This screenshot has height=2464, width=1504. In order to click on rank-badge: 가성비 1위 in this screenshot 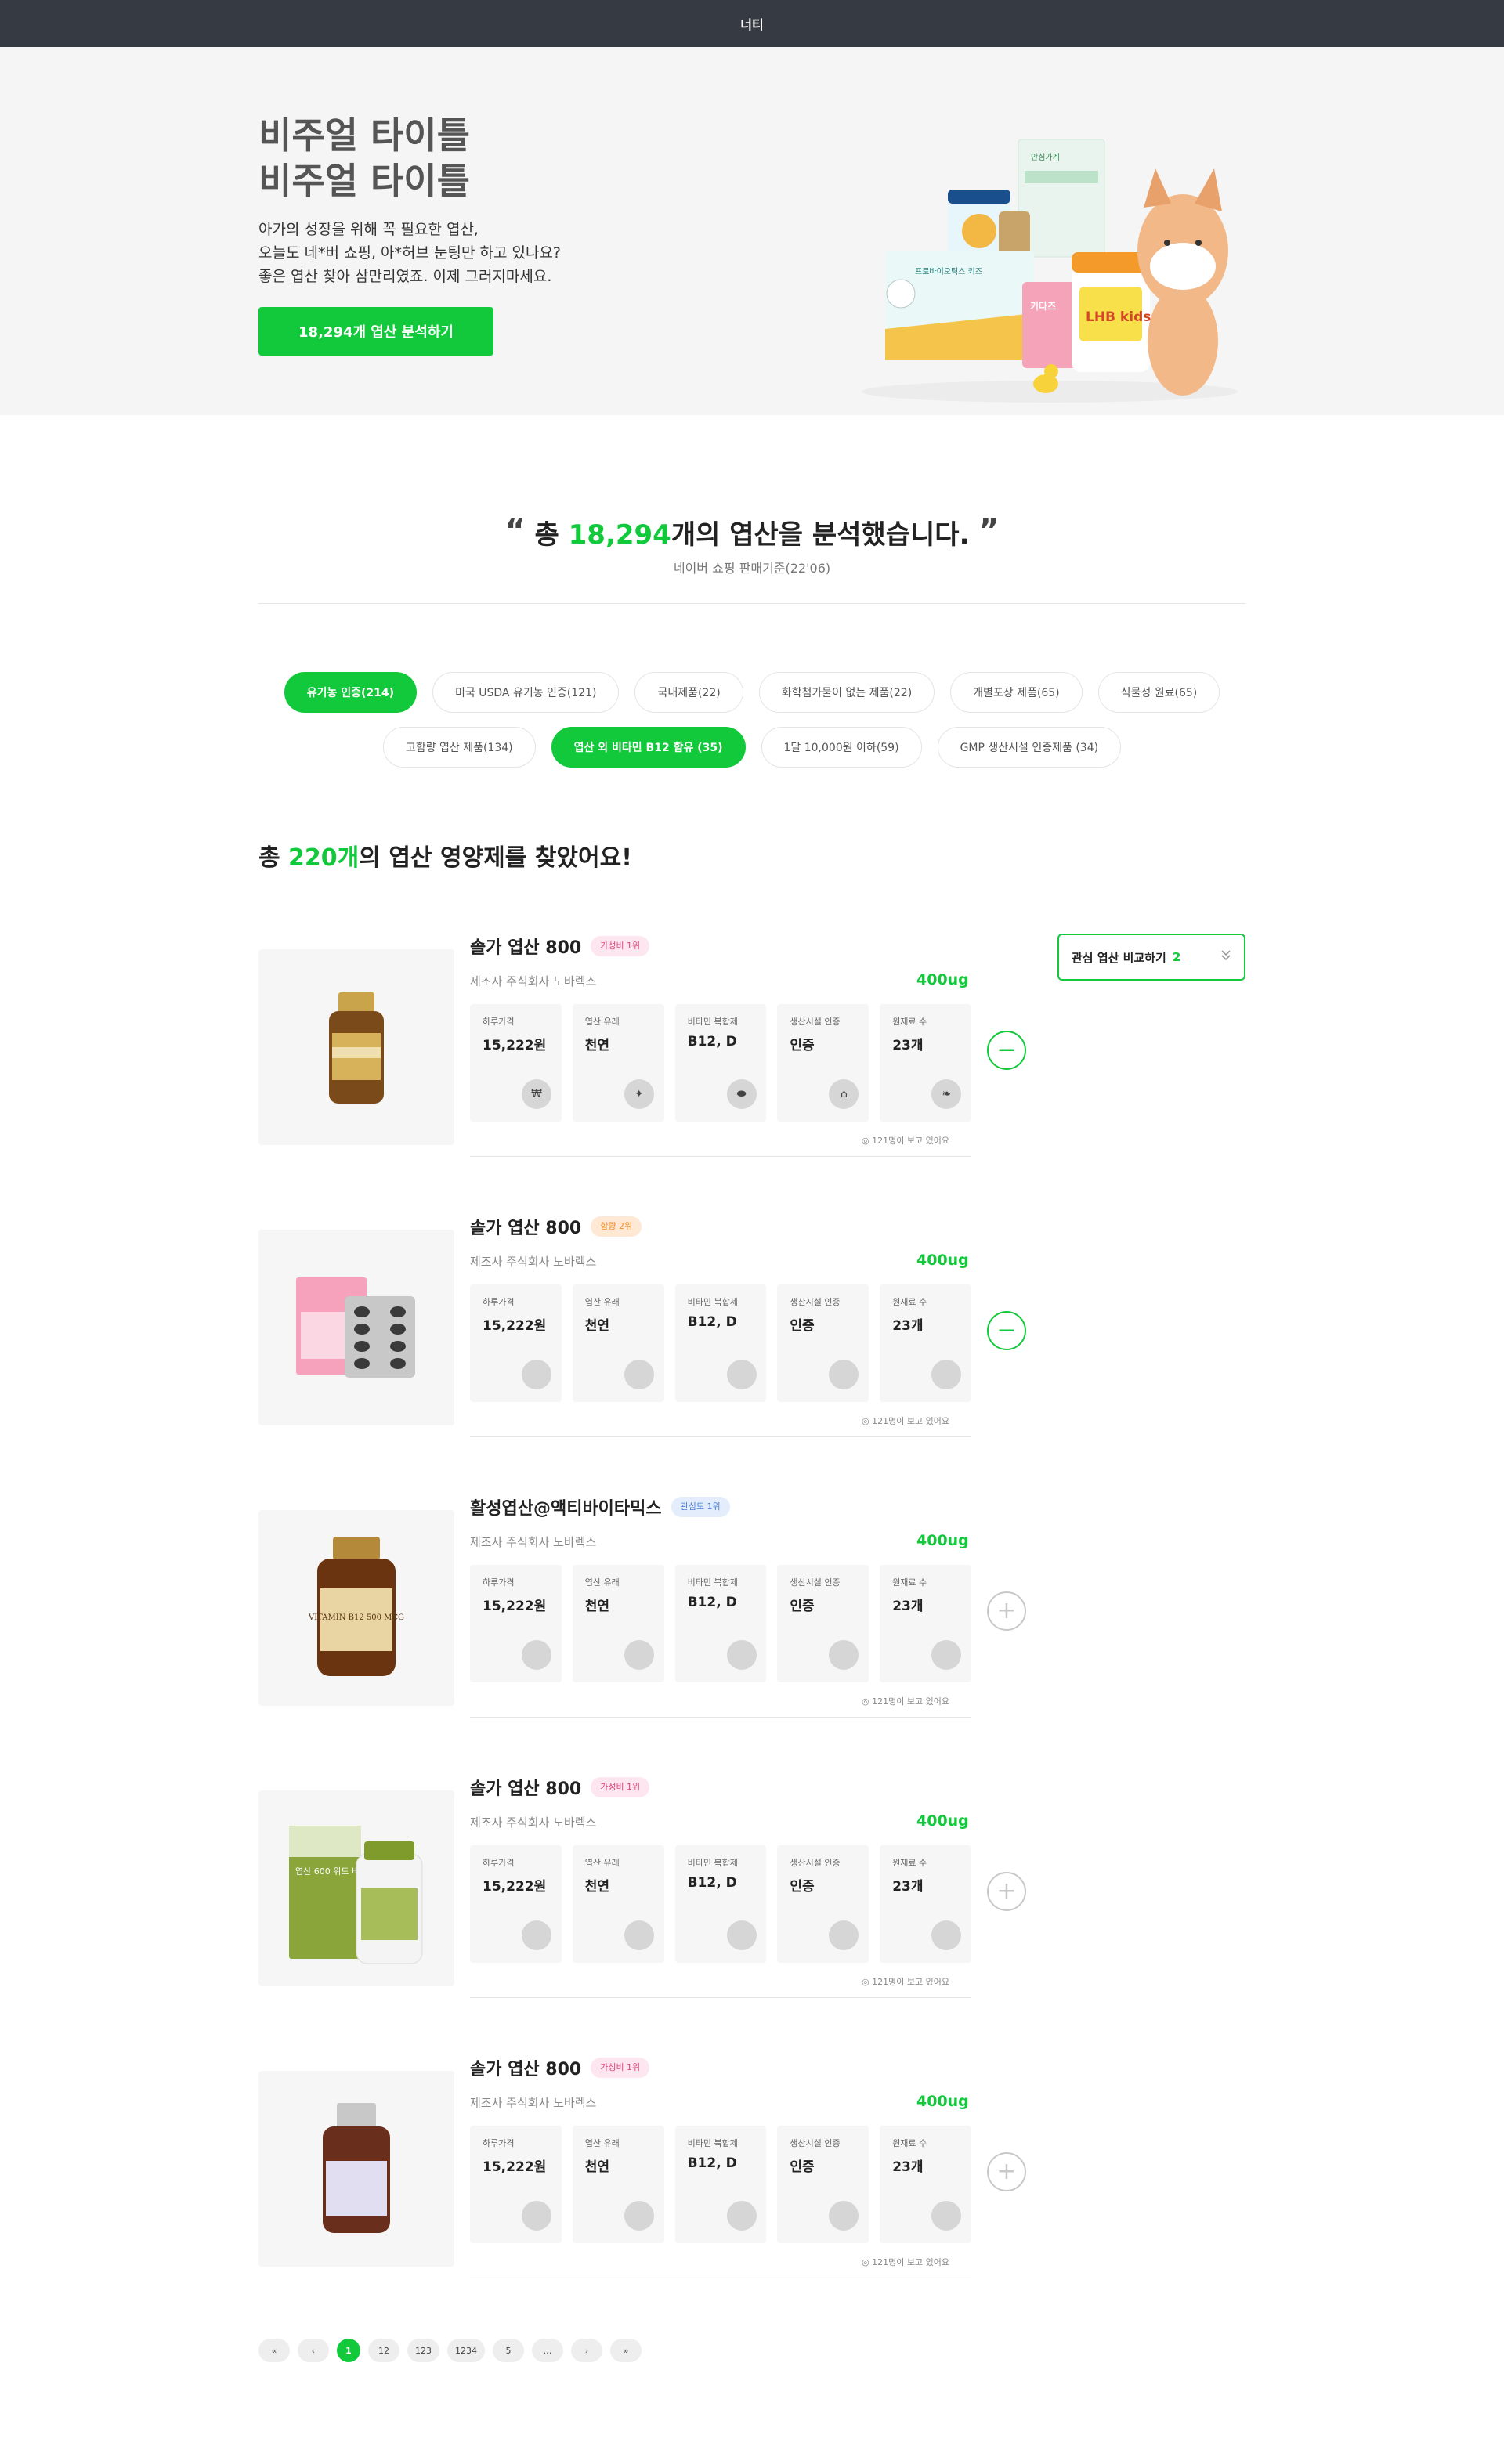, I will do `click(620, 2068)`.